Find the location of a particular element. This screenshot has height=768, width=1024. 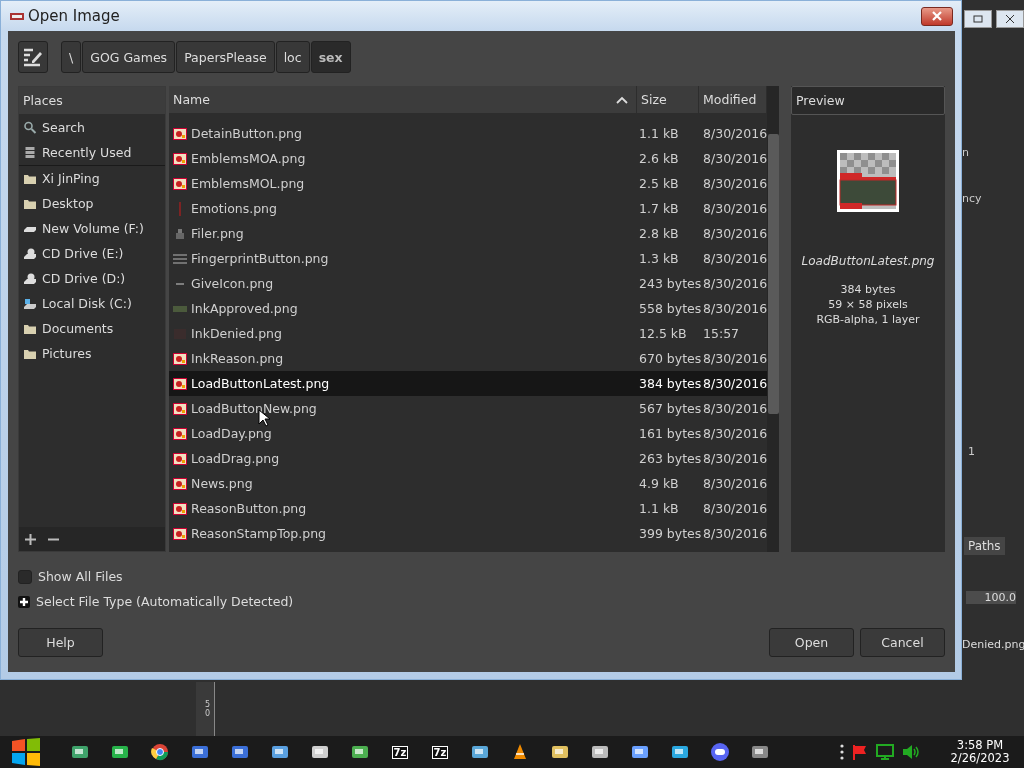

file-name: Filer.png is located at coordinates (217, 233).